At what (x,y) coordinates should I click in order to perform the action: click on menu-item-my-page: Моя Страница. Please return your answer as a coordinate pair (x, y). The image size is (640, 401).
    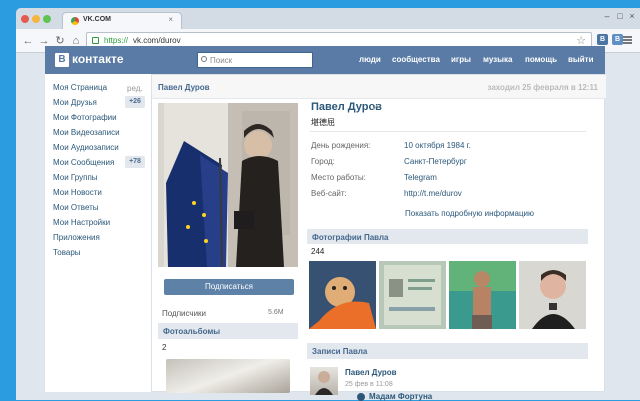
    Looking at the image, I should click on (80, 87).